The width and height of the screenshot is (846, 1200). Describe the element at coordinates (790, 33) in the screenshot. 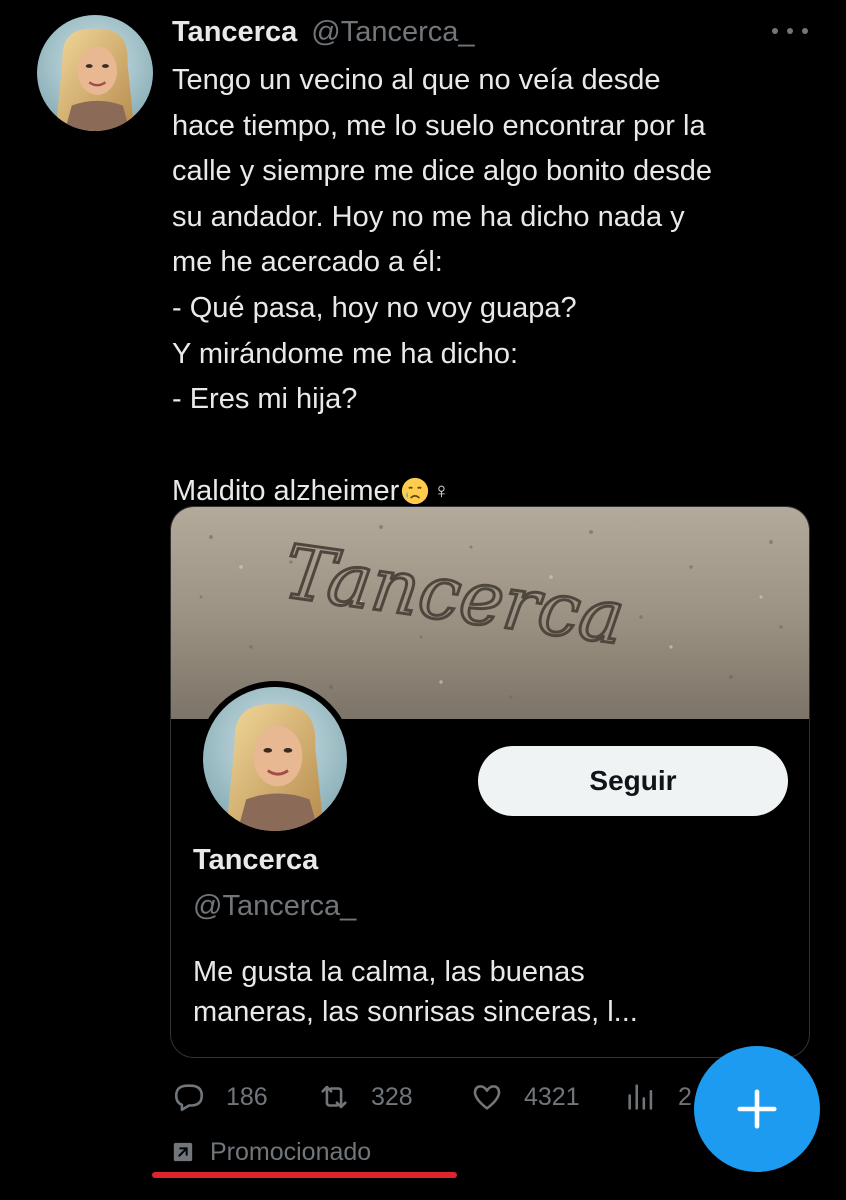

I see `more-options-icon` at that location.